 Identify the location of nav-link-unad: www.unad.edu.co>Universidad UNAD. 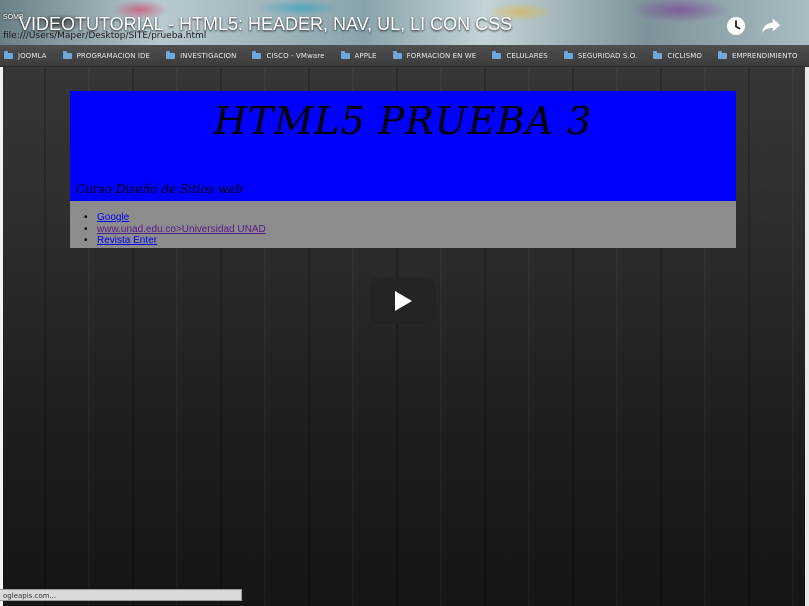
(181, 229).